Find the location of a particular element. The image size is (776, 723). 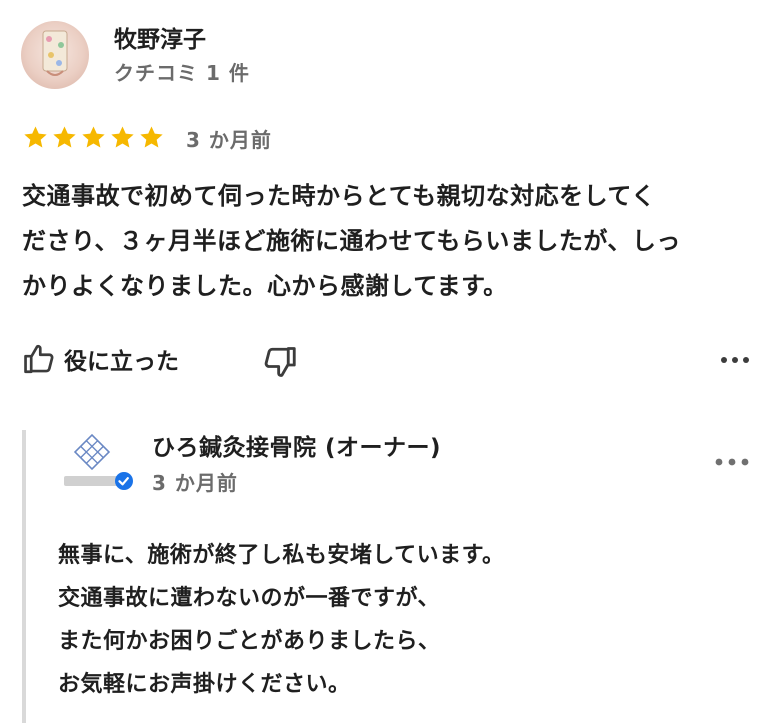

owner-reply-date: 3 か月前 is located at coordinates (195, 483).